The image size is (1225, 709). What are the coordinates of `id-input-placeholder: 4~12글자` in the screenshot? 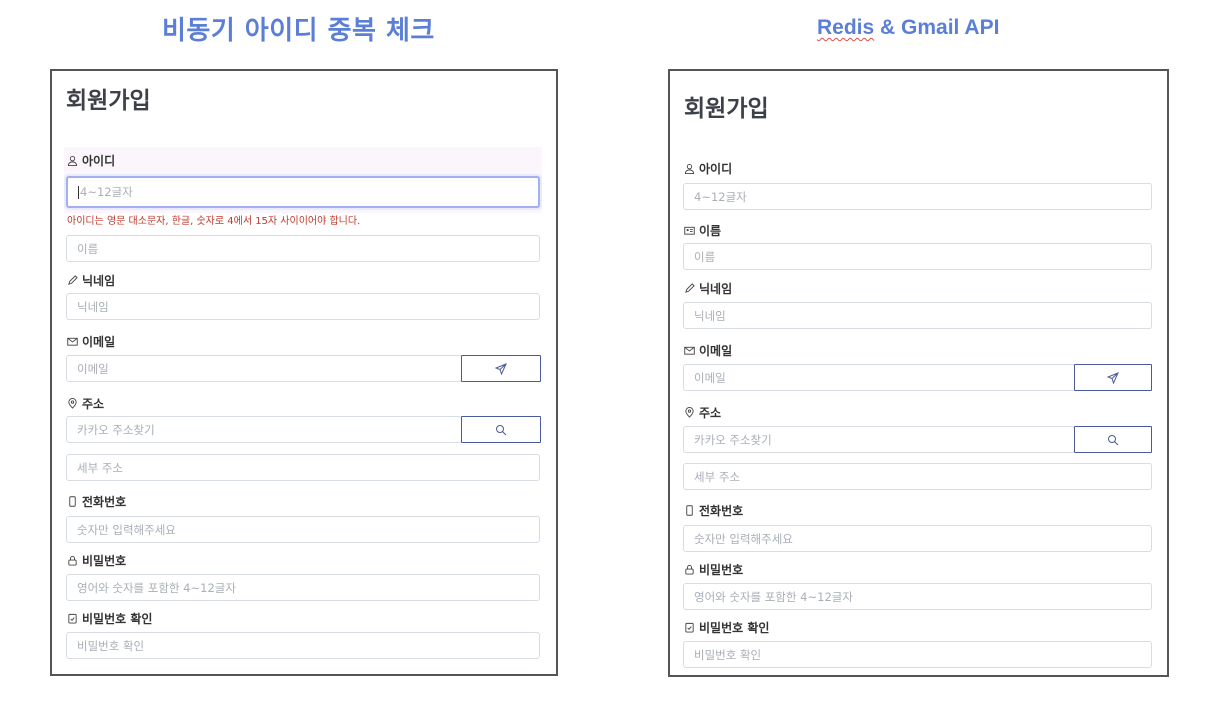 It's located at (106, 192).